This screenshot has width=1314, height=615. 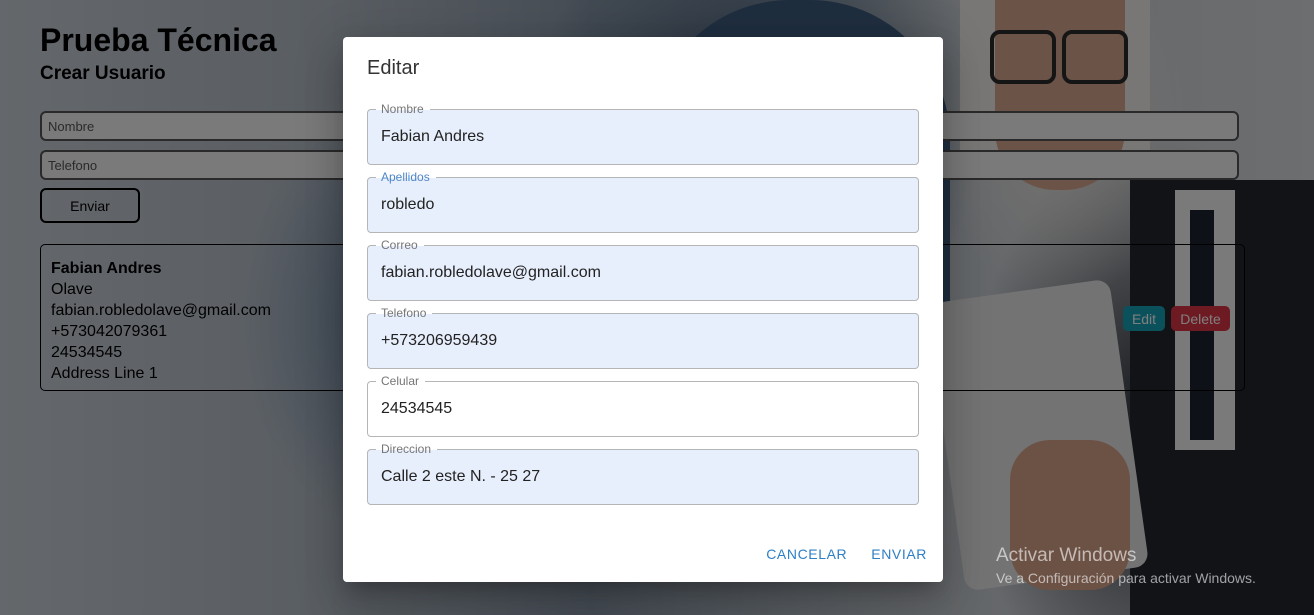 What do you see at coordinates (899, 554) in the screenshot?
I see `enviar-dialog-button: ENVIAR` at bounding box center [899, 554].